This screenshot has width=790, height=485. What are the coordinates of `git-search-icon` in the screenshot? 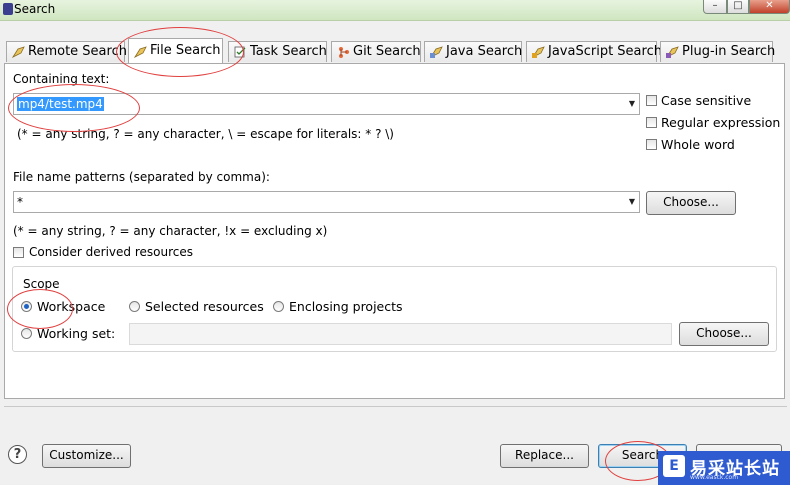 It's located at (344, 52).